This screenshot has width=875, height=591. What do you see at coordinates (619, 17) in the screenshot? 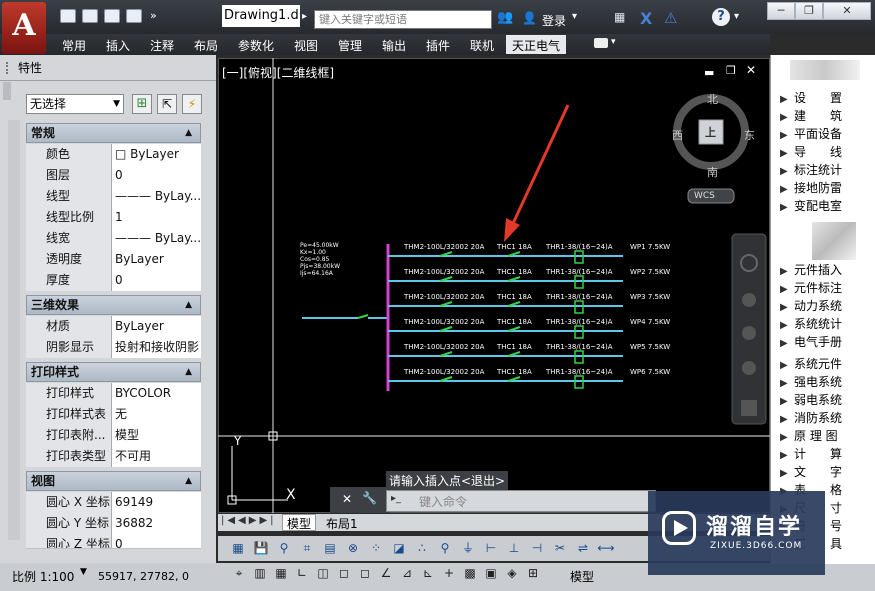
I see `exchange-icon: ▦` at bounding box center [619, 17].